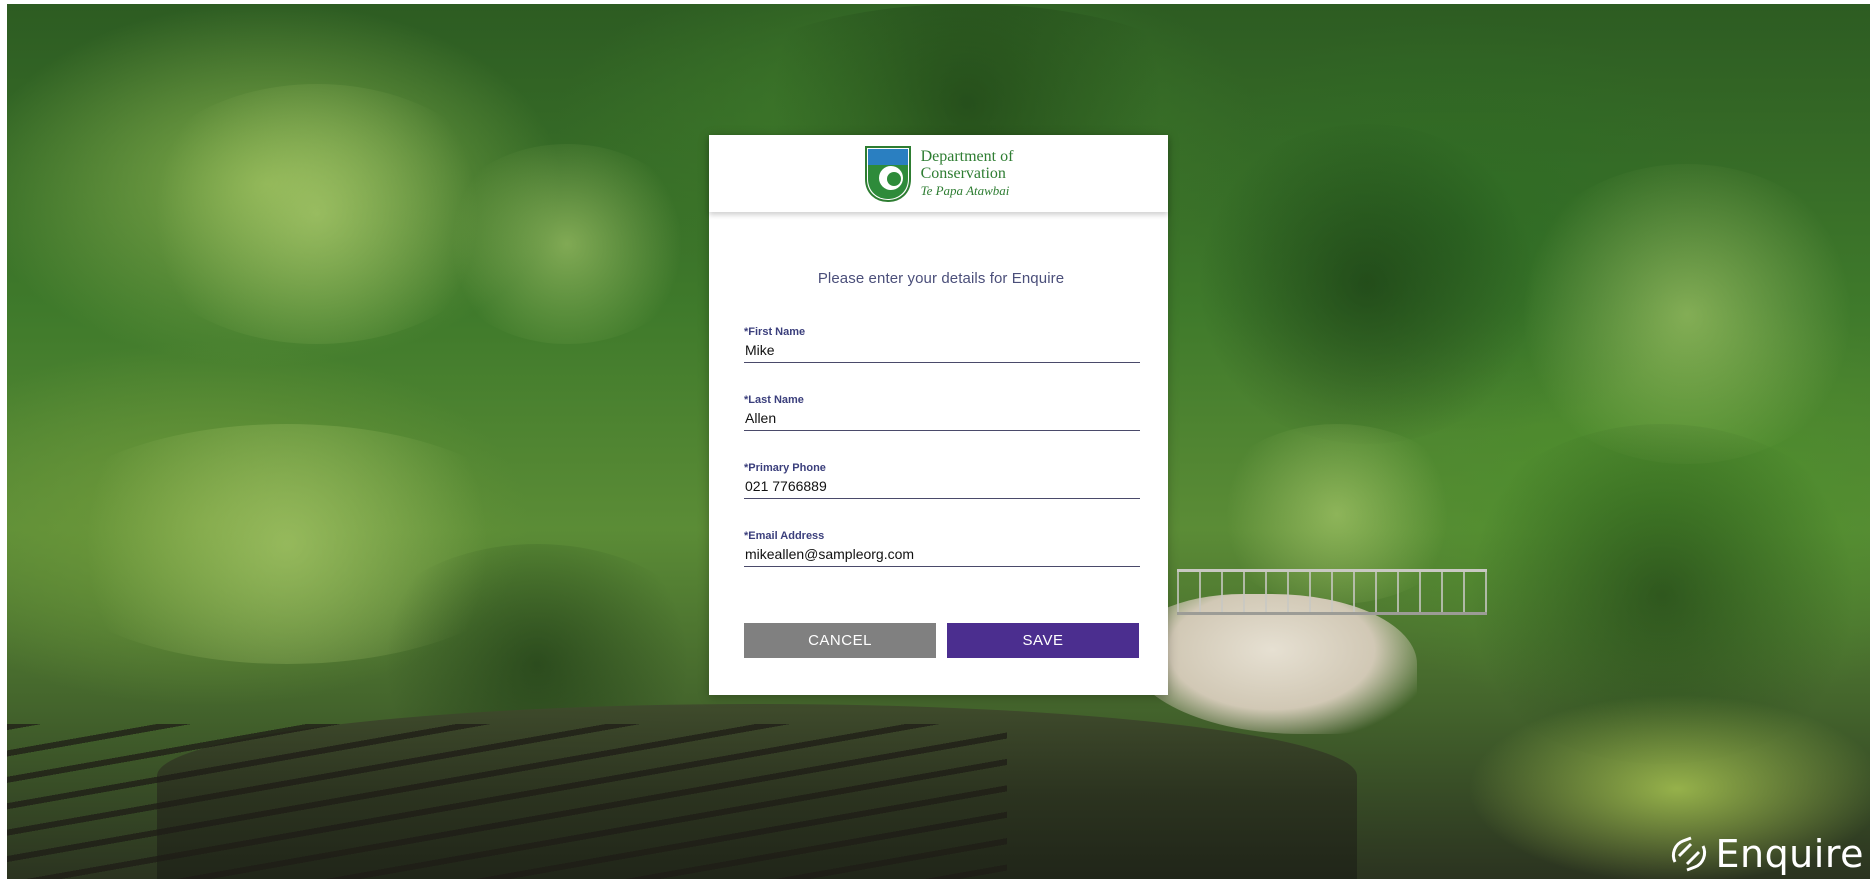  Describe the element at coordinates (941, 640) in the screenshot. I see `dialog-buttons: CANCEL SAVE` at that location.